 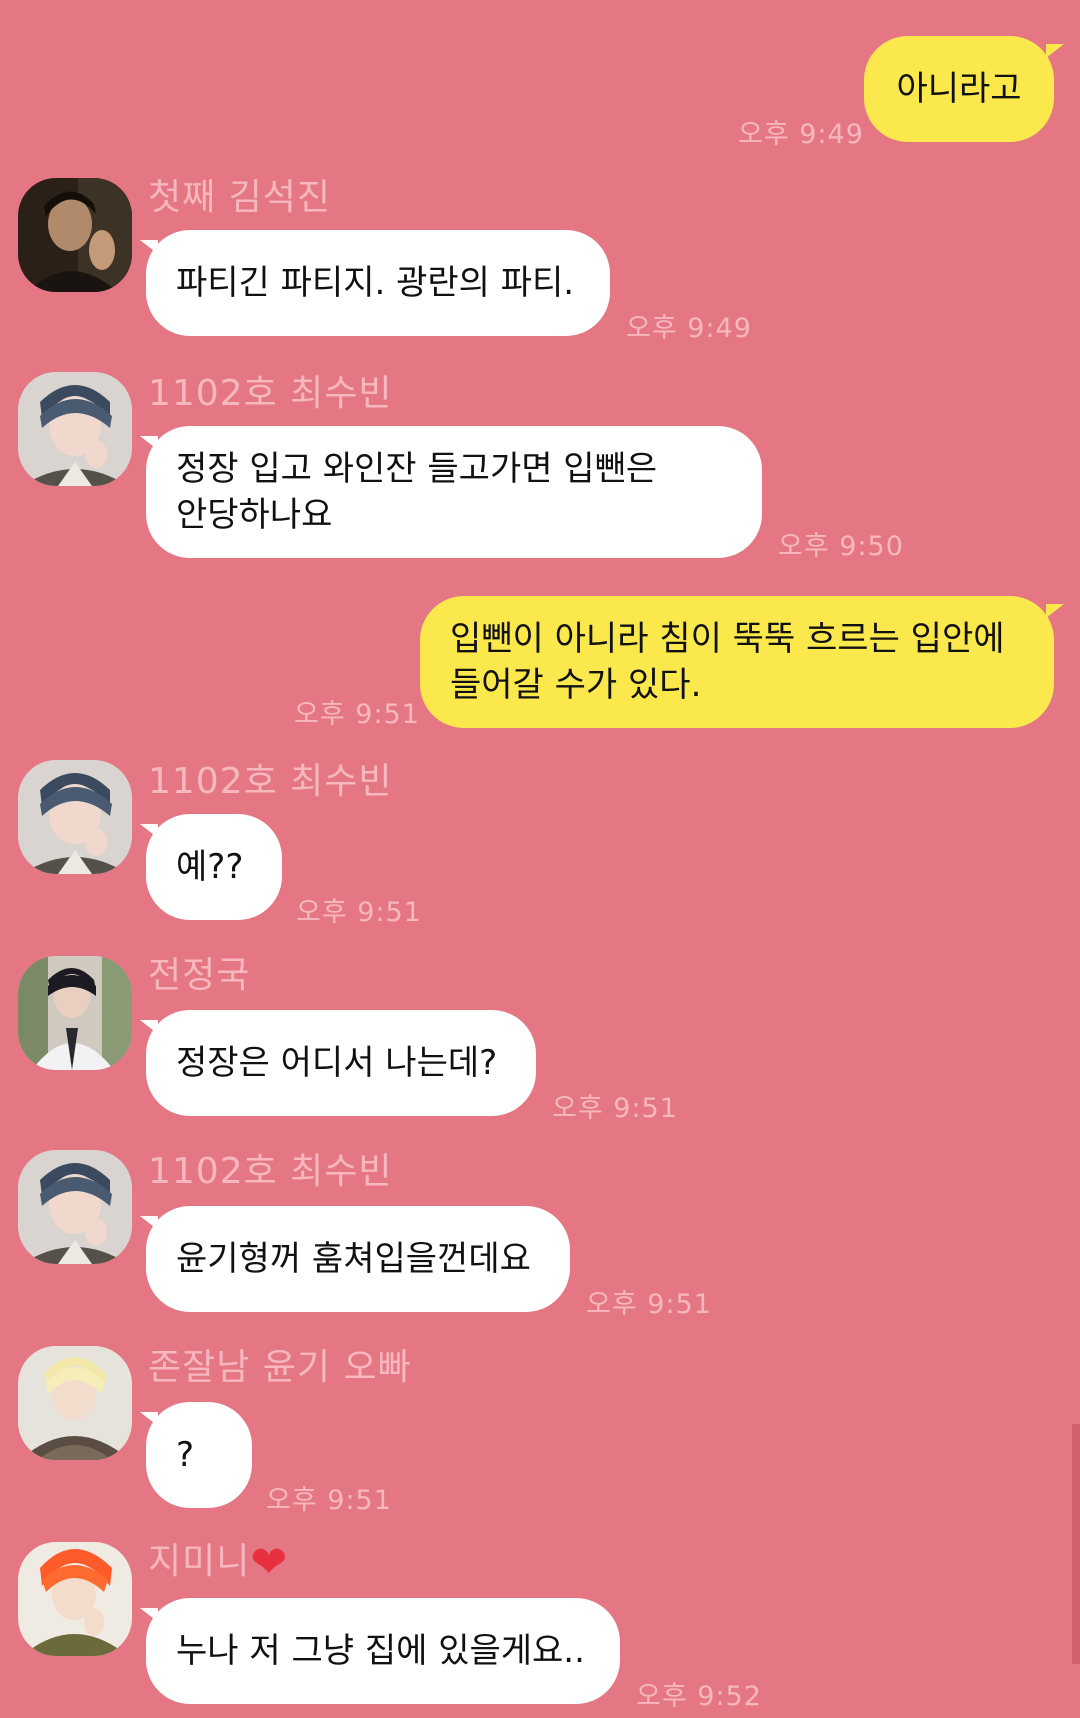 I want to click on message-bubble-incoming: 예??, so click(x=214, y=867).